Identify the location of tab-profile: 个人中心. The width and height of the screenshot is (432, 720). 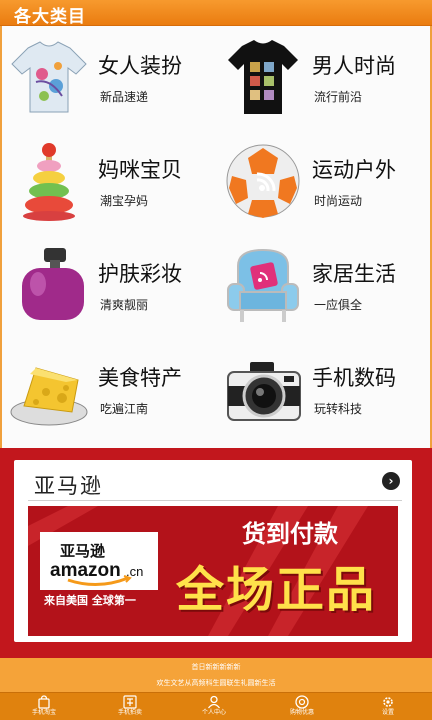
(214, 706).